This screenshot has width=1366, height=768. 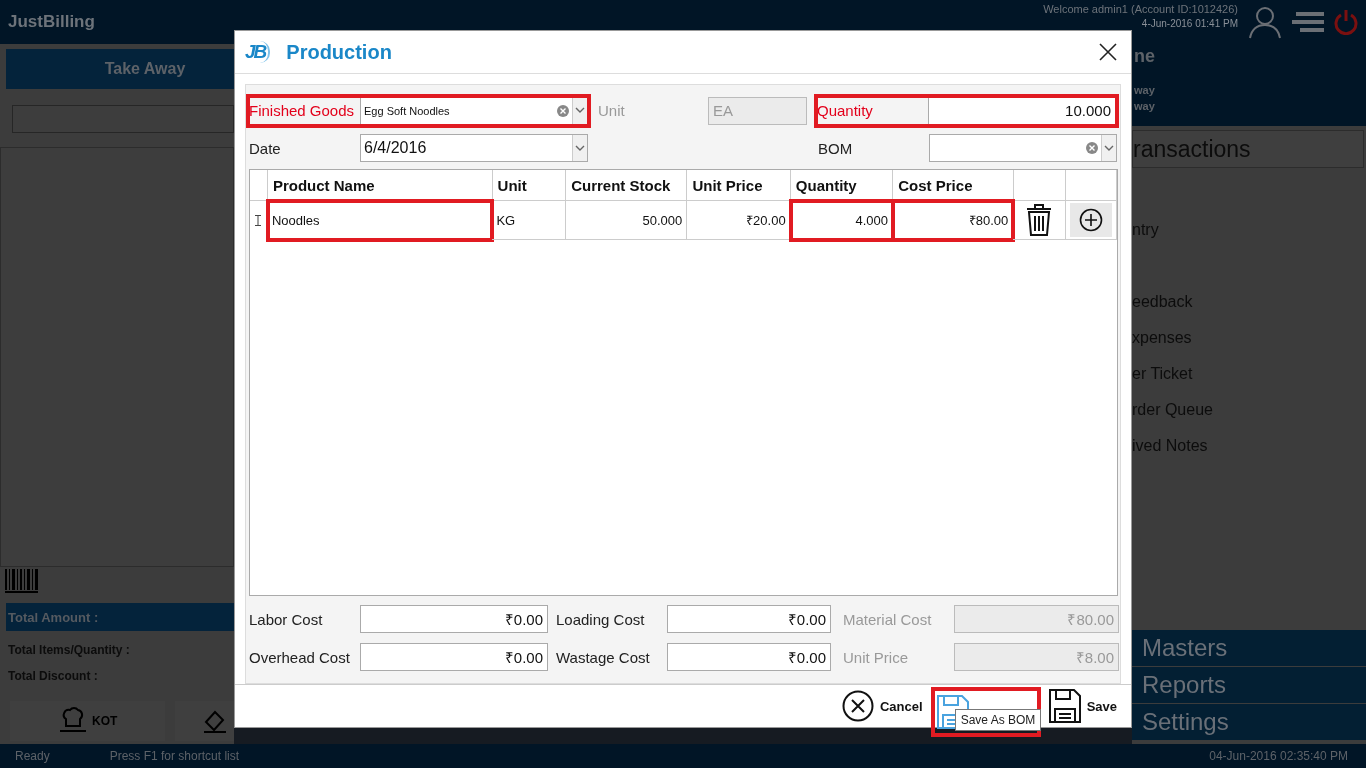 What do you see at coordinates (529, 185) in the screenshot?
I see `column-header: Unit` at bounding box center [529, 185].